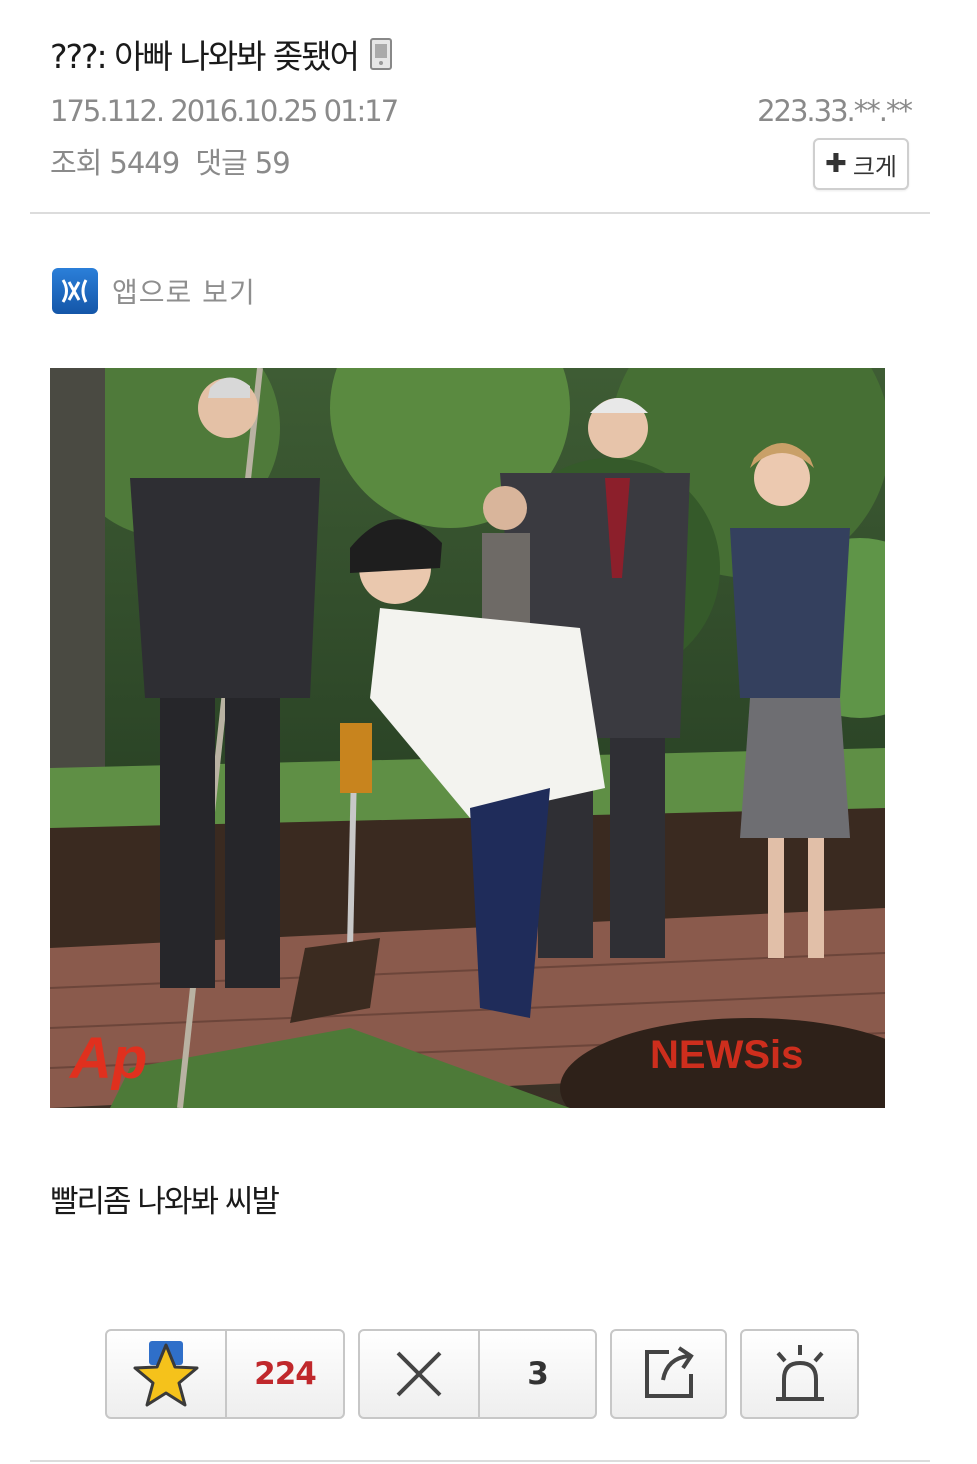 This screenshot has width=977, height=1464. What do you see at coordinates (874, 166) in the screenshot?
I see `enlarge-label: 크게` at bounding box center [874, 166].